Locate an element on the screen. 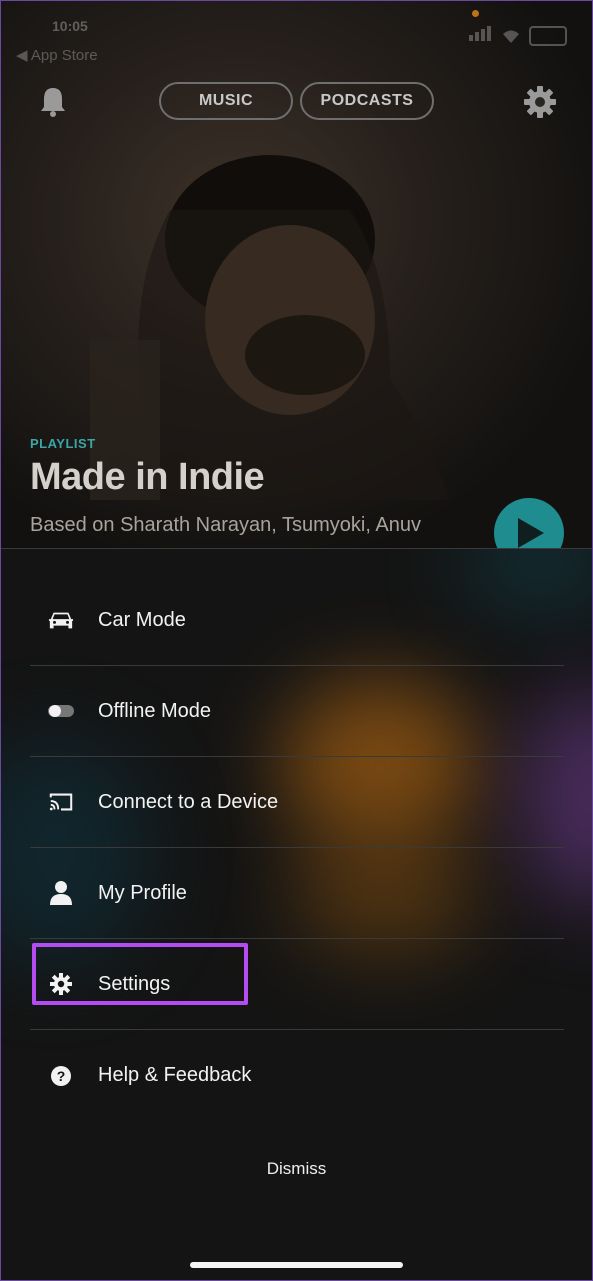 The width and height of the screenshot is (593, 1281). signal-icon is located at coordinates (481, 36).